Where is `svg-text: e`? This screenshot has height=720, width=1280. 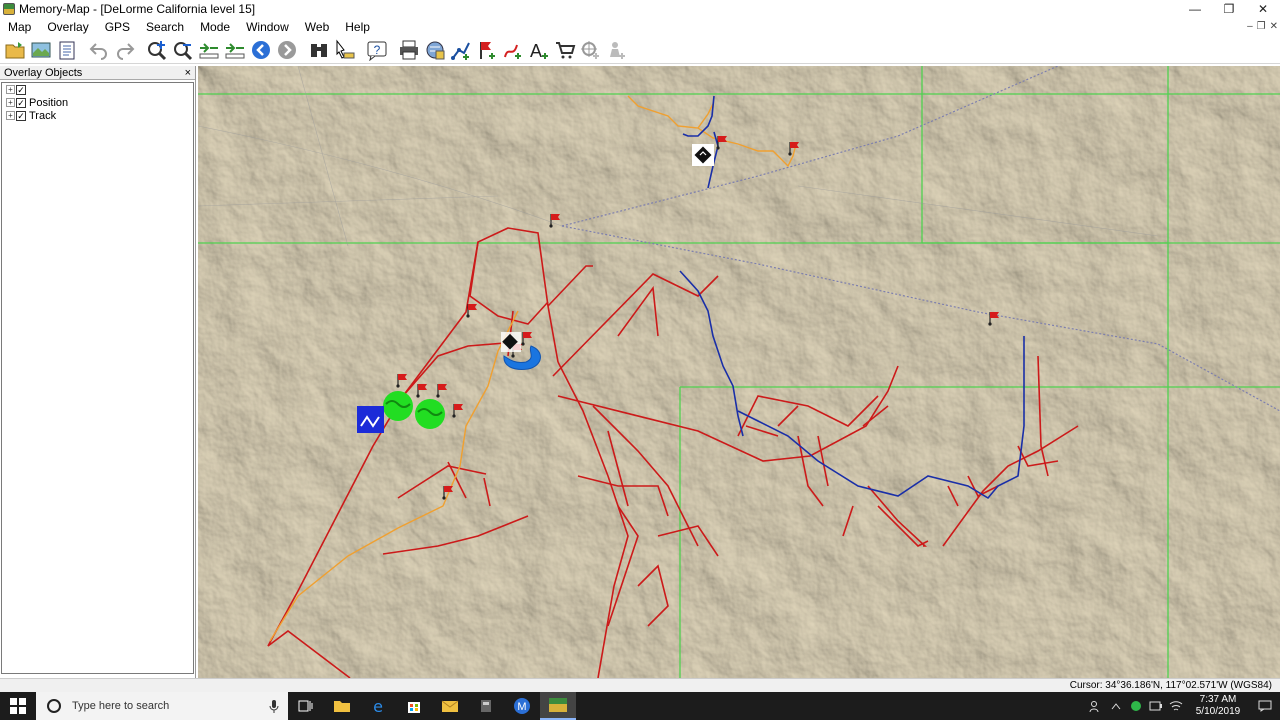
svg-text: e is located at coordinates (378, 706).